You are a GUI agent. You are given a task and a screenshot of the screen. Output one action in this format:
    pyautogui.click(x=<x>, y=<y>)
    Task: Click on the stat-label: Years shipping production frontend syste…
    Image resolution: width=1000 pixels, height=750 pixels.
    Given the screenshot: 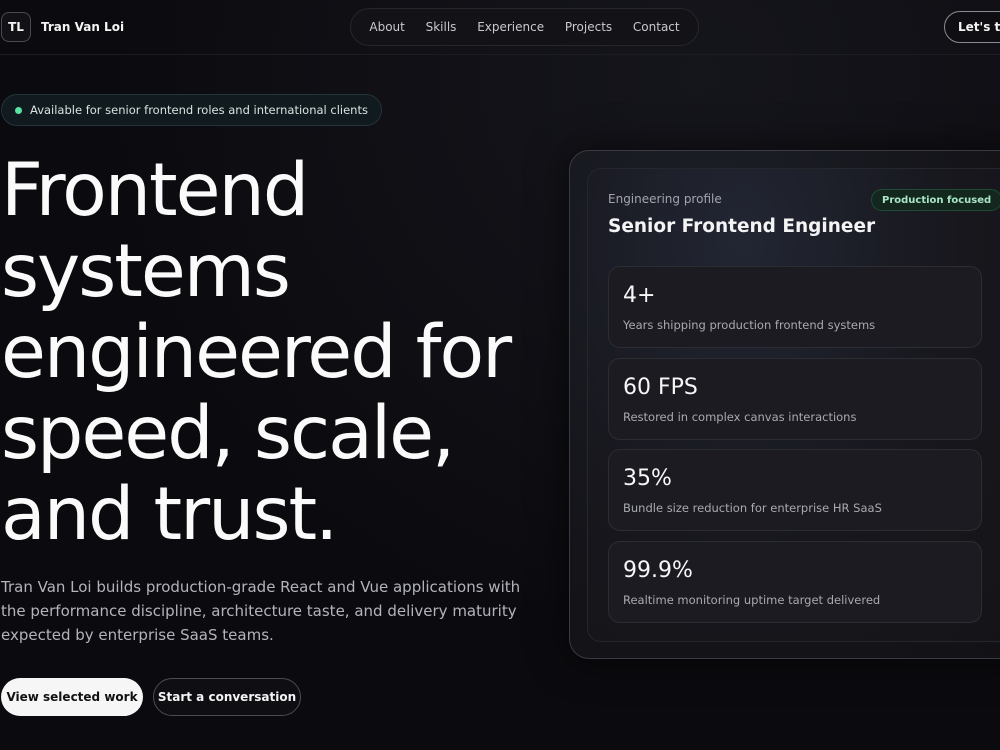 What is the action you would take?
    pyautogui.click(x=749, y=325)
    